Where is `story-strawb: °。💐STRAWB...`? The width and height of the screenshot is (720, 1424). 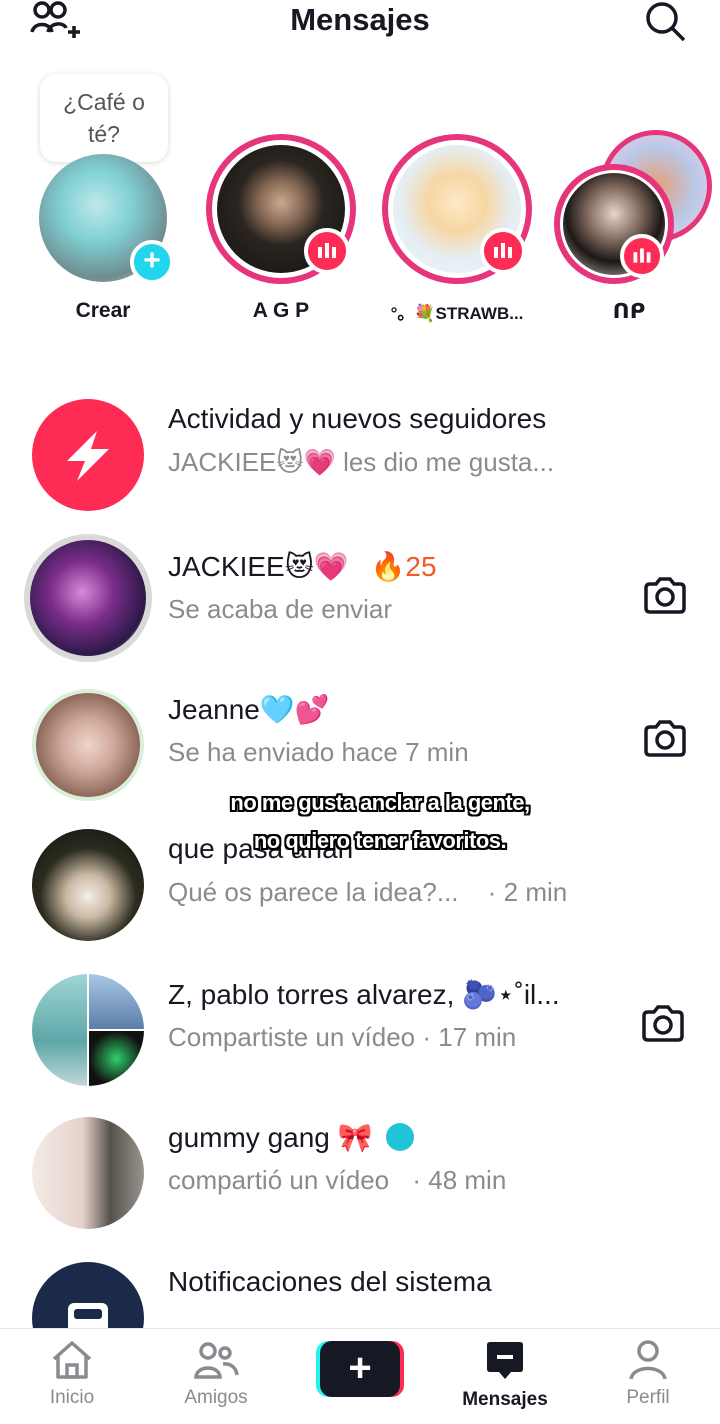
story-strawb: °。💐STRAWB... is located at coordinates (457, 234).